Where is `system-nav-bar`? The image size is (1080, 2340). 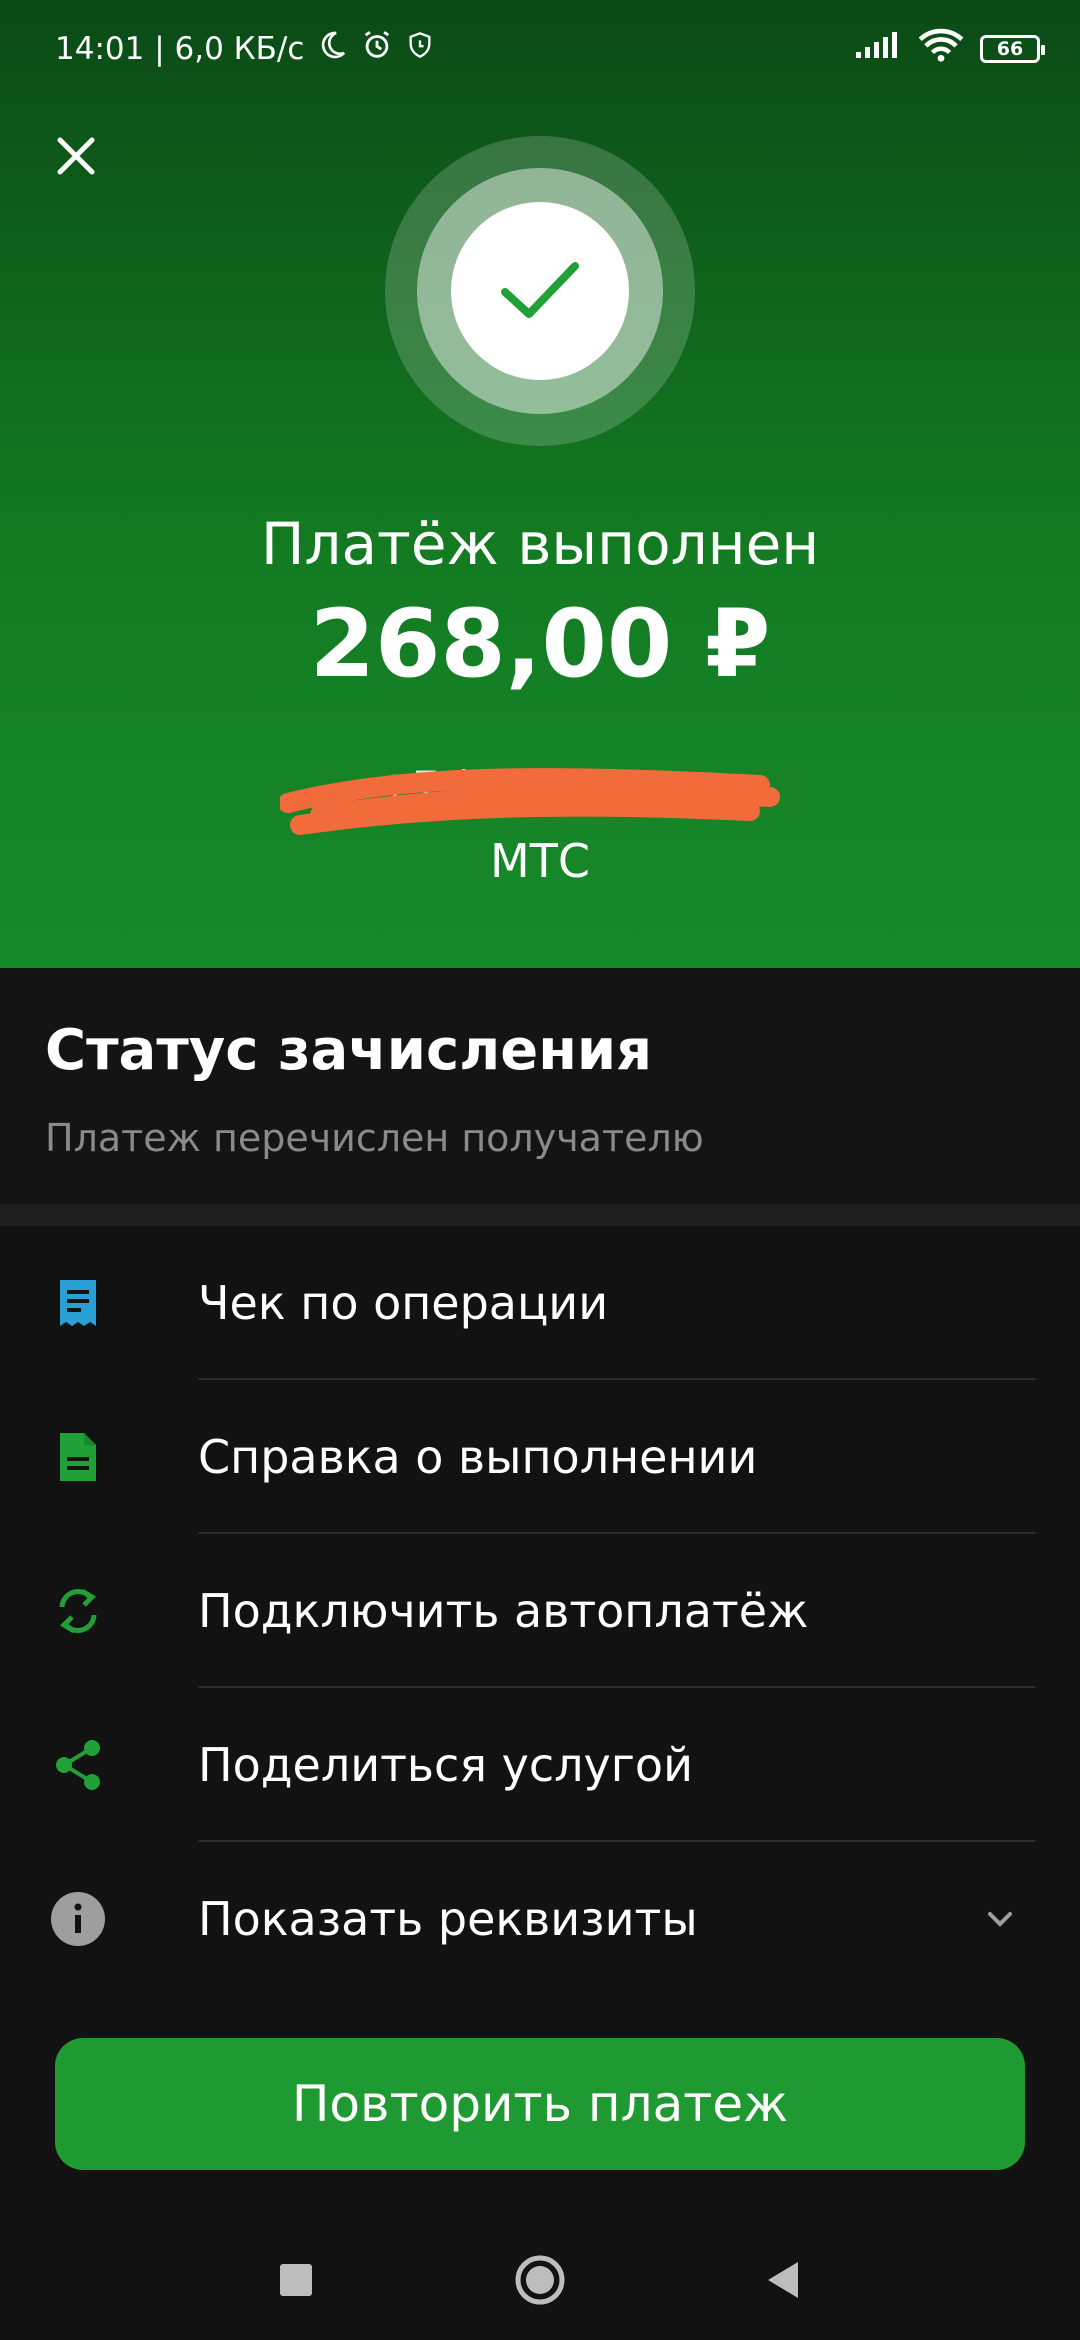 system-nav-bar is located at coordinates (540, 2280).